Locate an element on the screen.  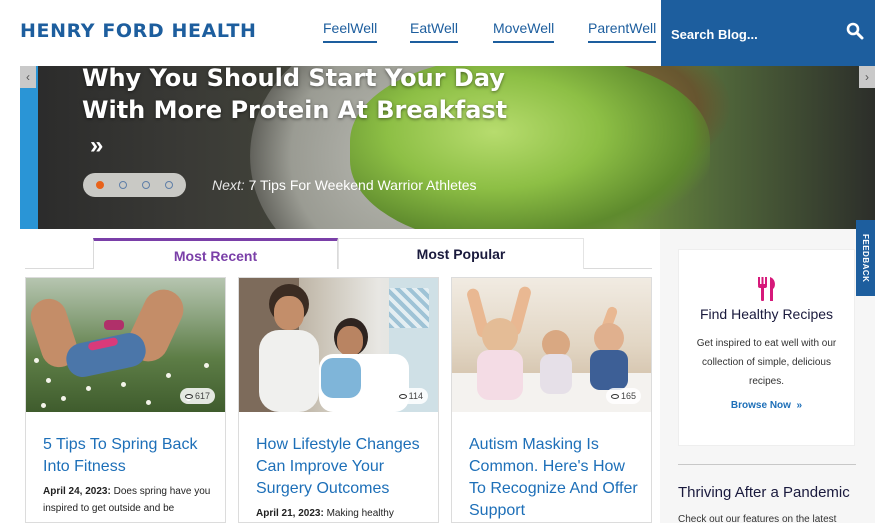
hero-next-button: › is located at coordinates (867, 77).